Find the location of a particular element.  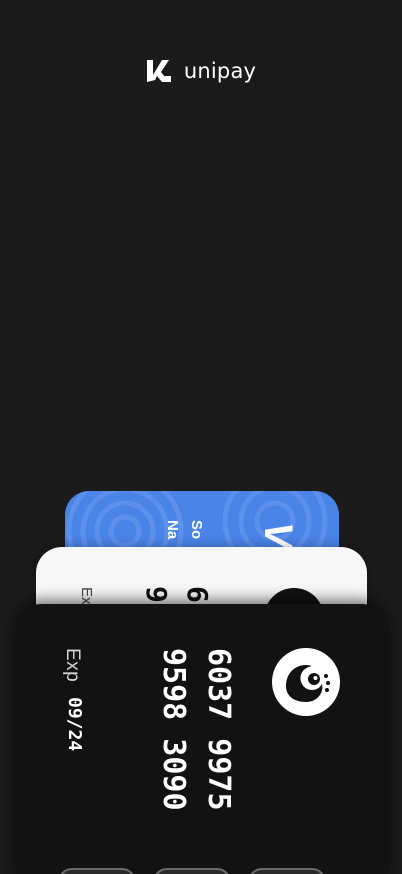

black-card-exp-value: 09/24 is located at coordinates (74, 724).